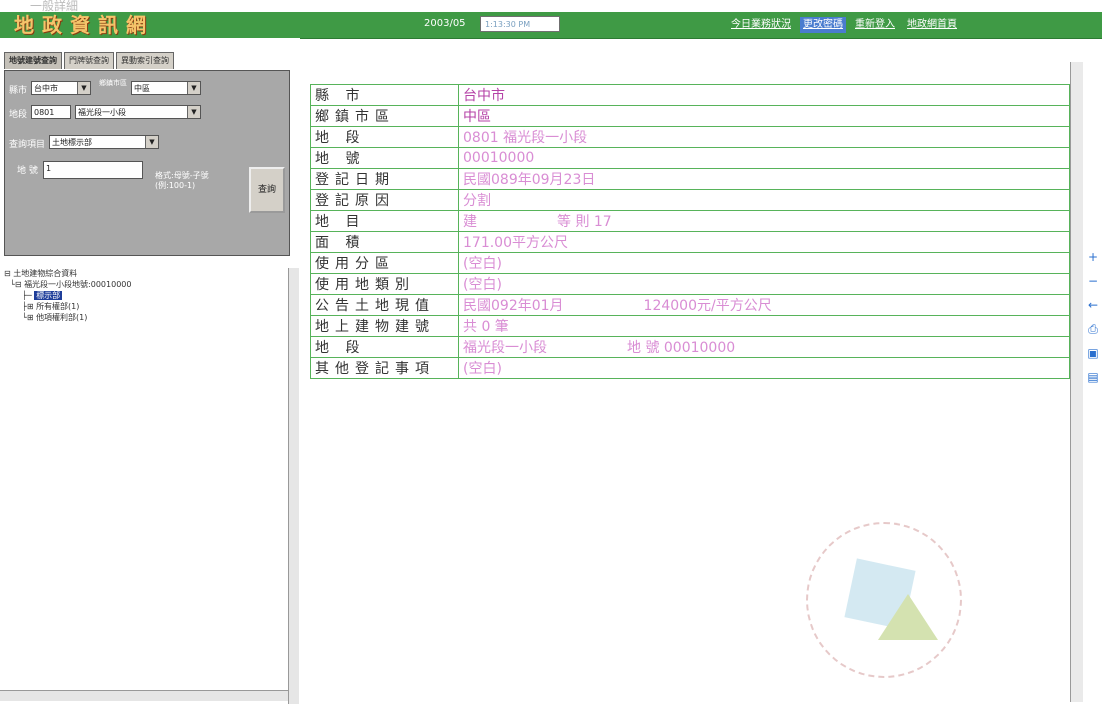  I want to click on record-value-text: 00010000, so click(499, 158).